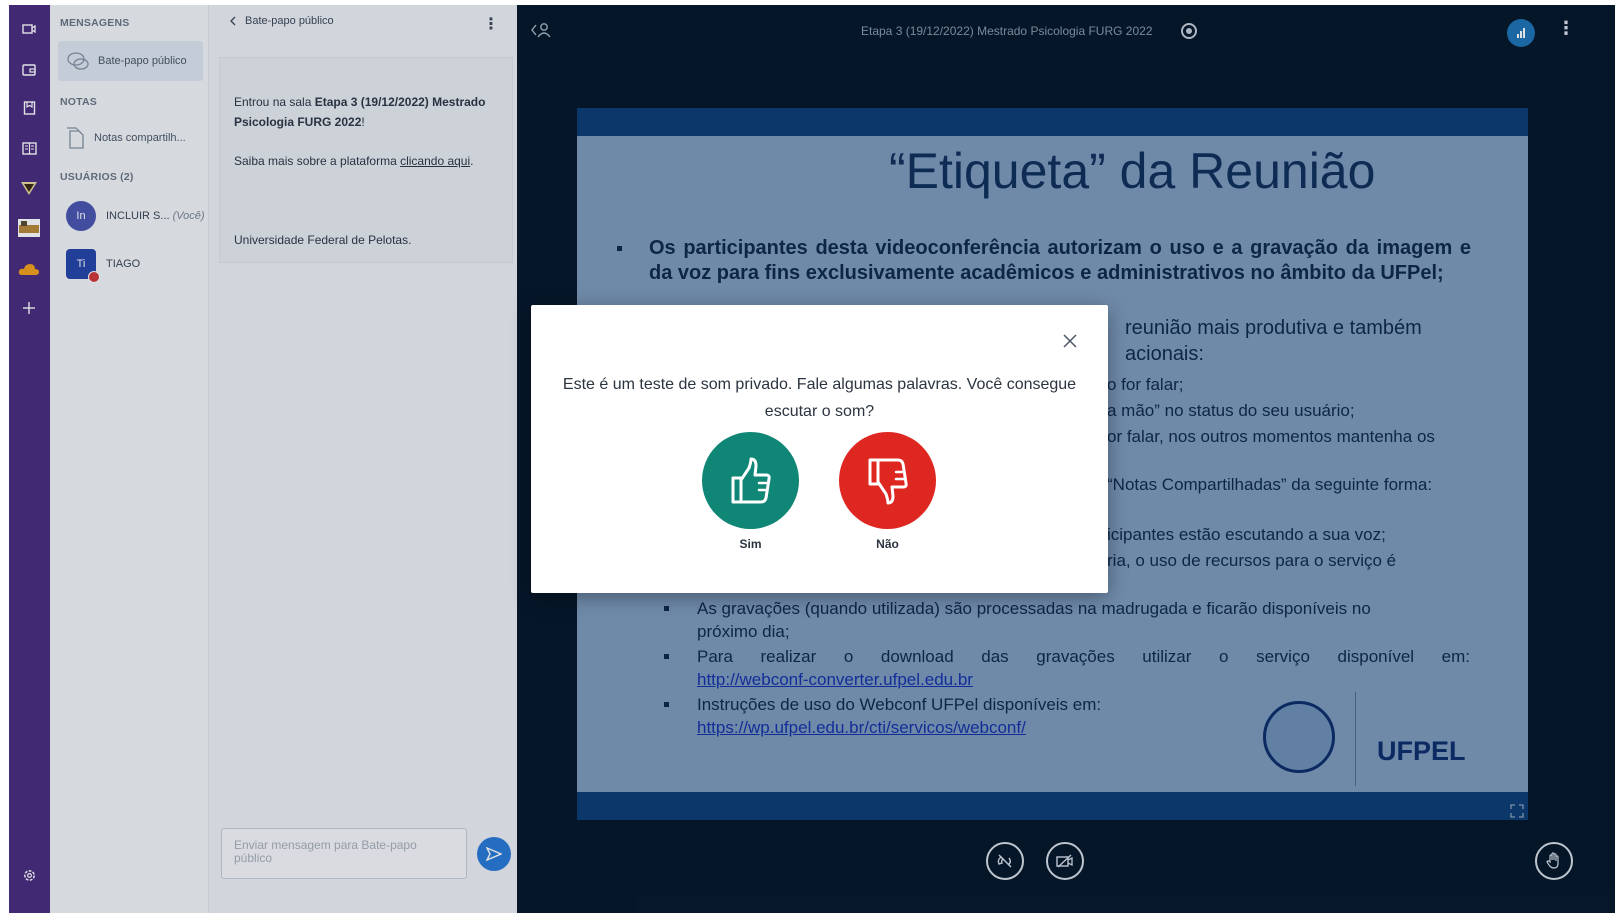 The width and height of the screenshot is (1615, 913). Describe the element at coordinates (97, 177) in the screenshot. I see `users-heading: USUÁRIOS (2)` at that location.